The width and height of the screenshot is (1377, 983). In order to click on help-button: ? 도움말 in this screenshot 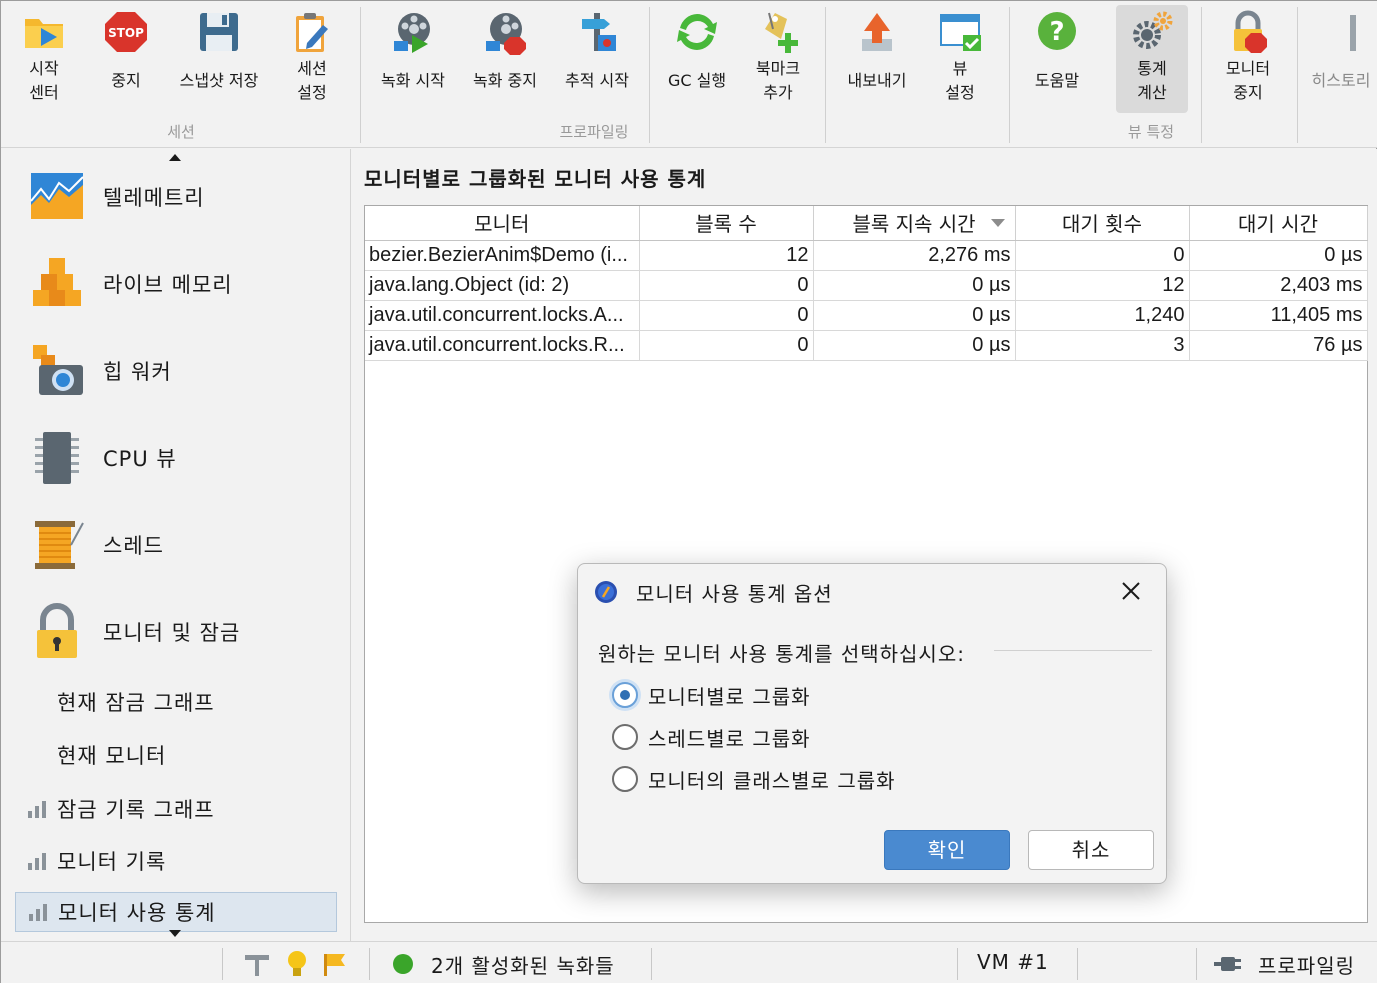, I will do `click(1057, 59)`.